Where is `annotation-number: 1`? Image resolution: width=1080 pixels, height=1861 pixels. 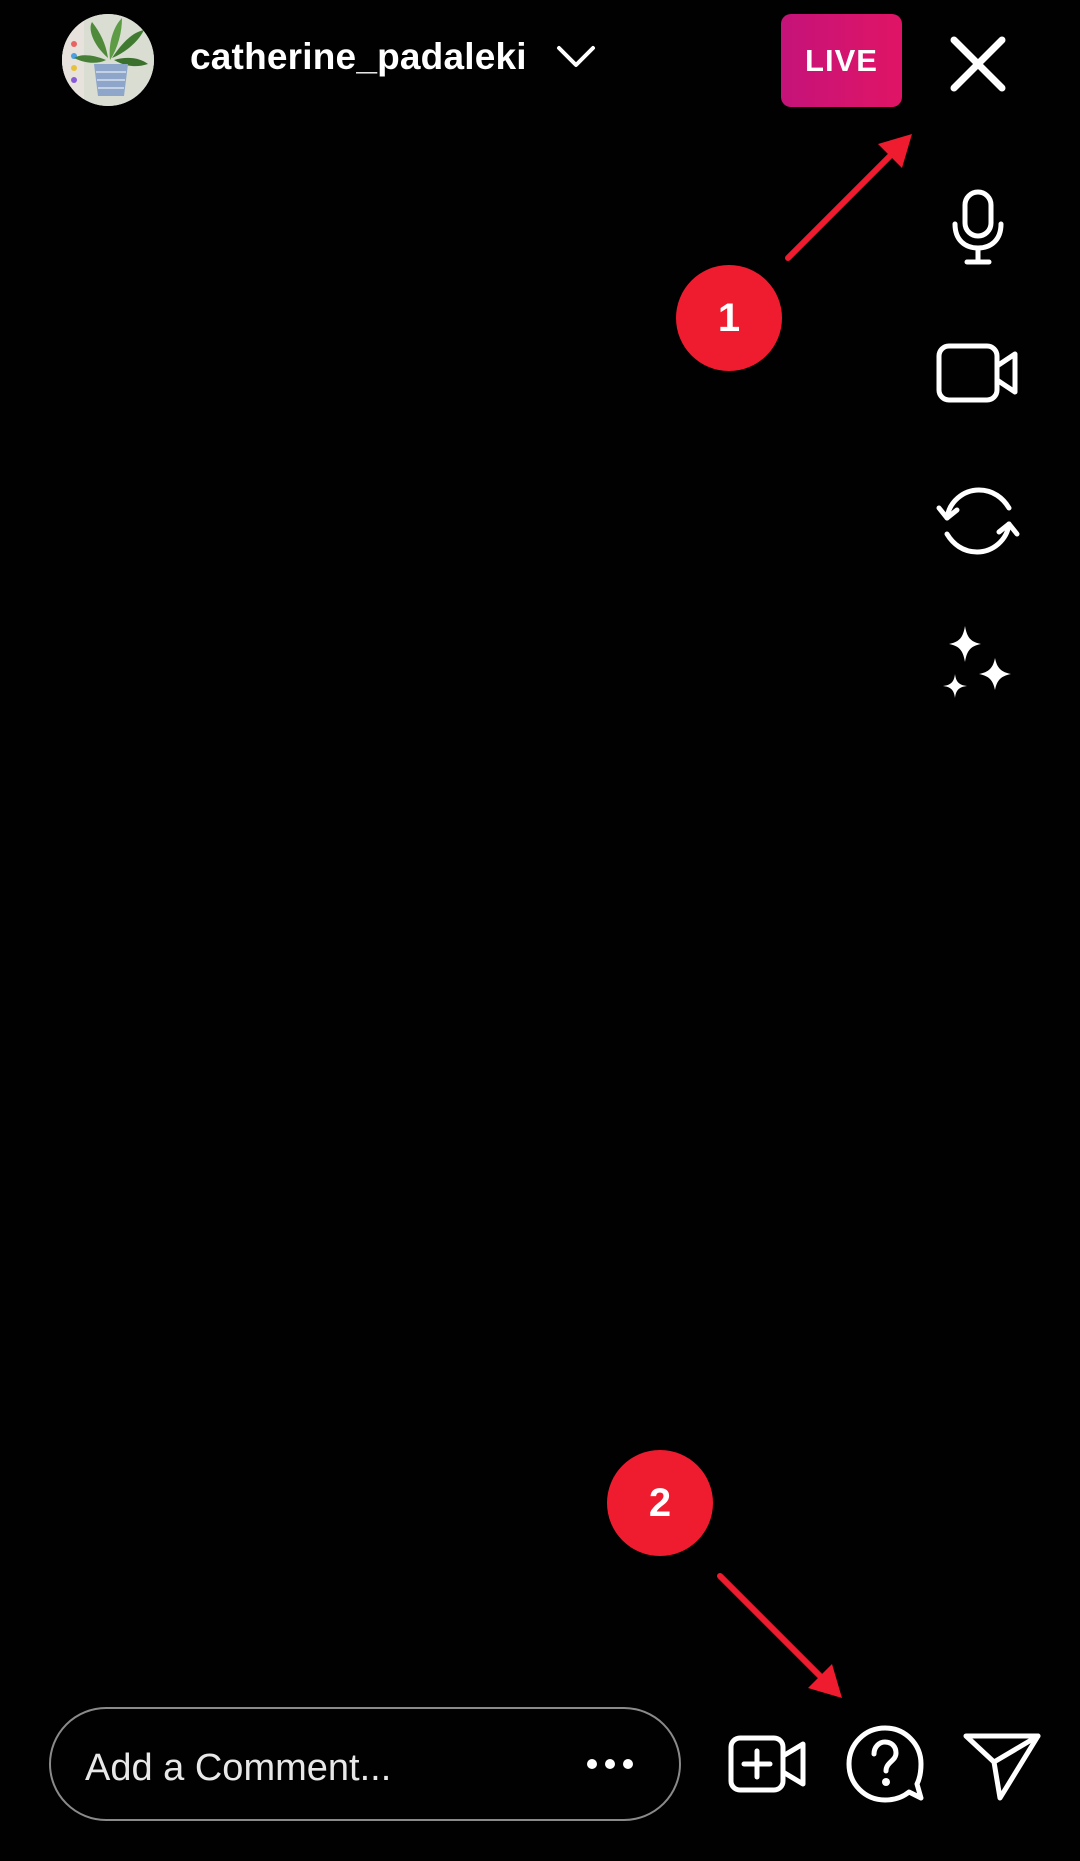
annotation-number: 1 is located at coordinates (729, 317).